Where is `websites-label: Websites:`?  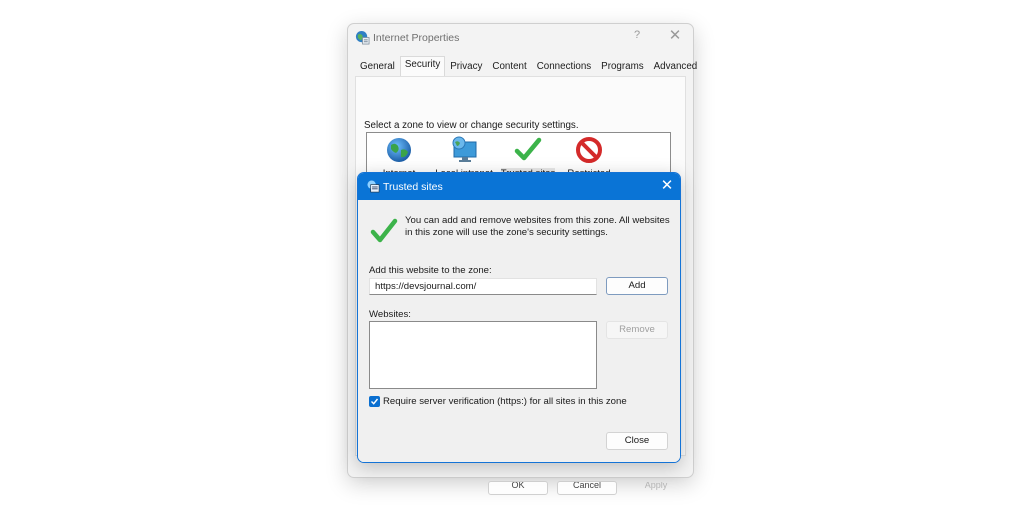
websites-label: Websites: is located at coordinates (390, 314).